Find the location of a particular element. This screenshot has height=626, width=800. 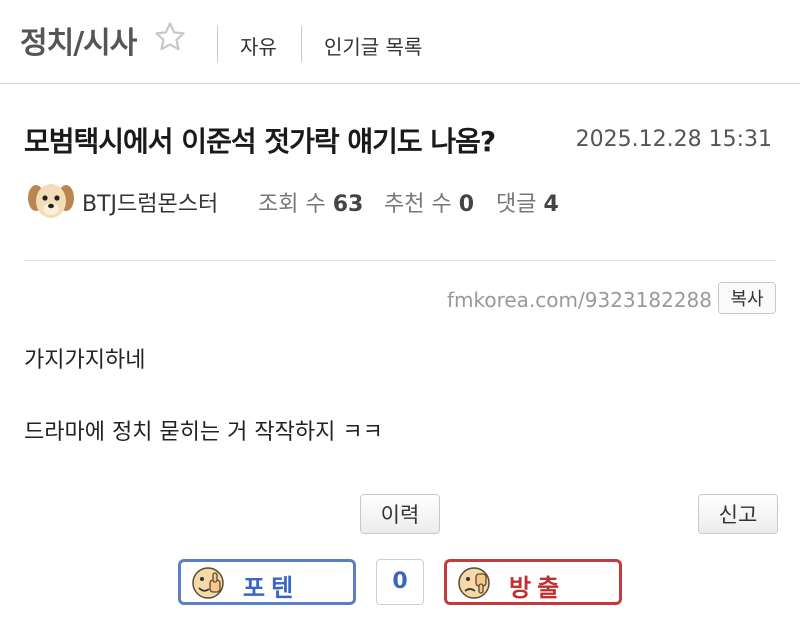

post-meta: BTJ드럼몬스터 조회 수 63 추천 수 0 댓글 4 is located at coordinates (406, 201).